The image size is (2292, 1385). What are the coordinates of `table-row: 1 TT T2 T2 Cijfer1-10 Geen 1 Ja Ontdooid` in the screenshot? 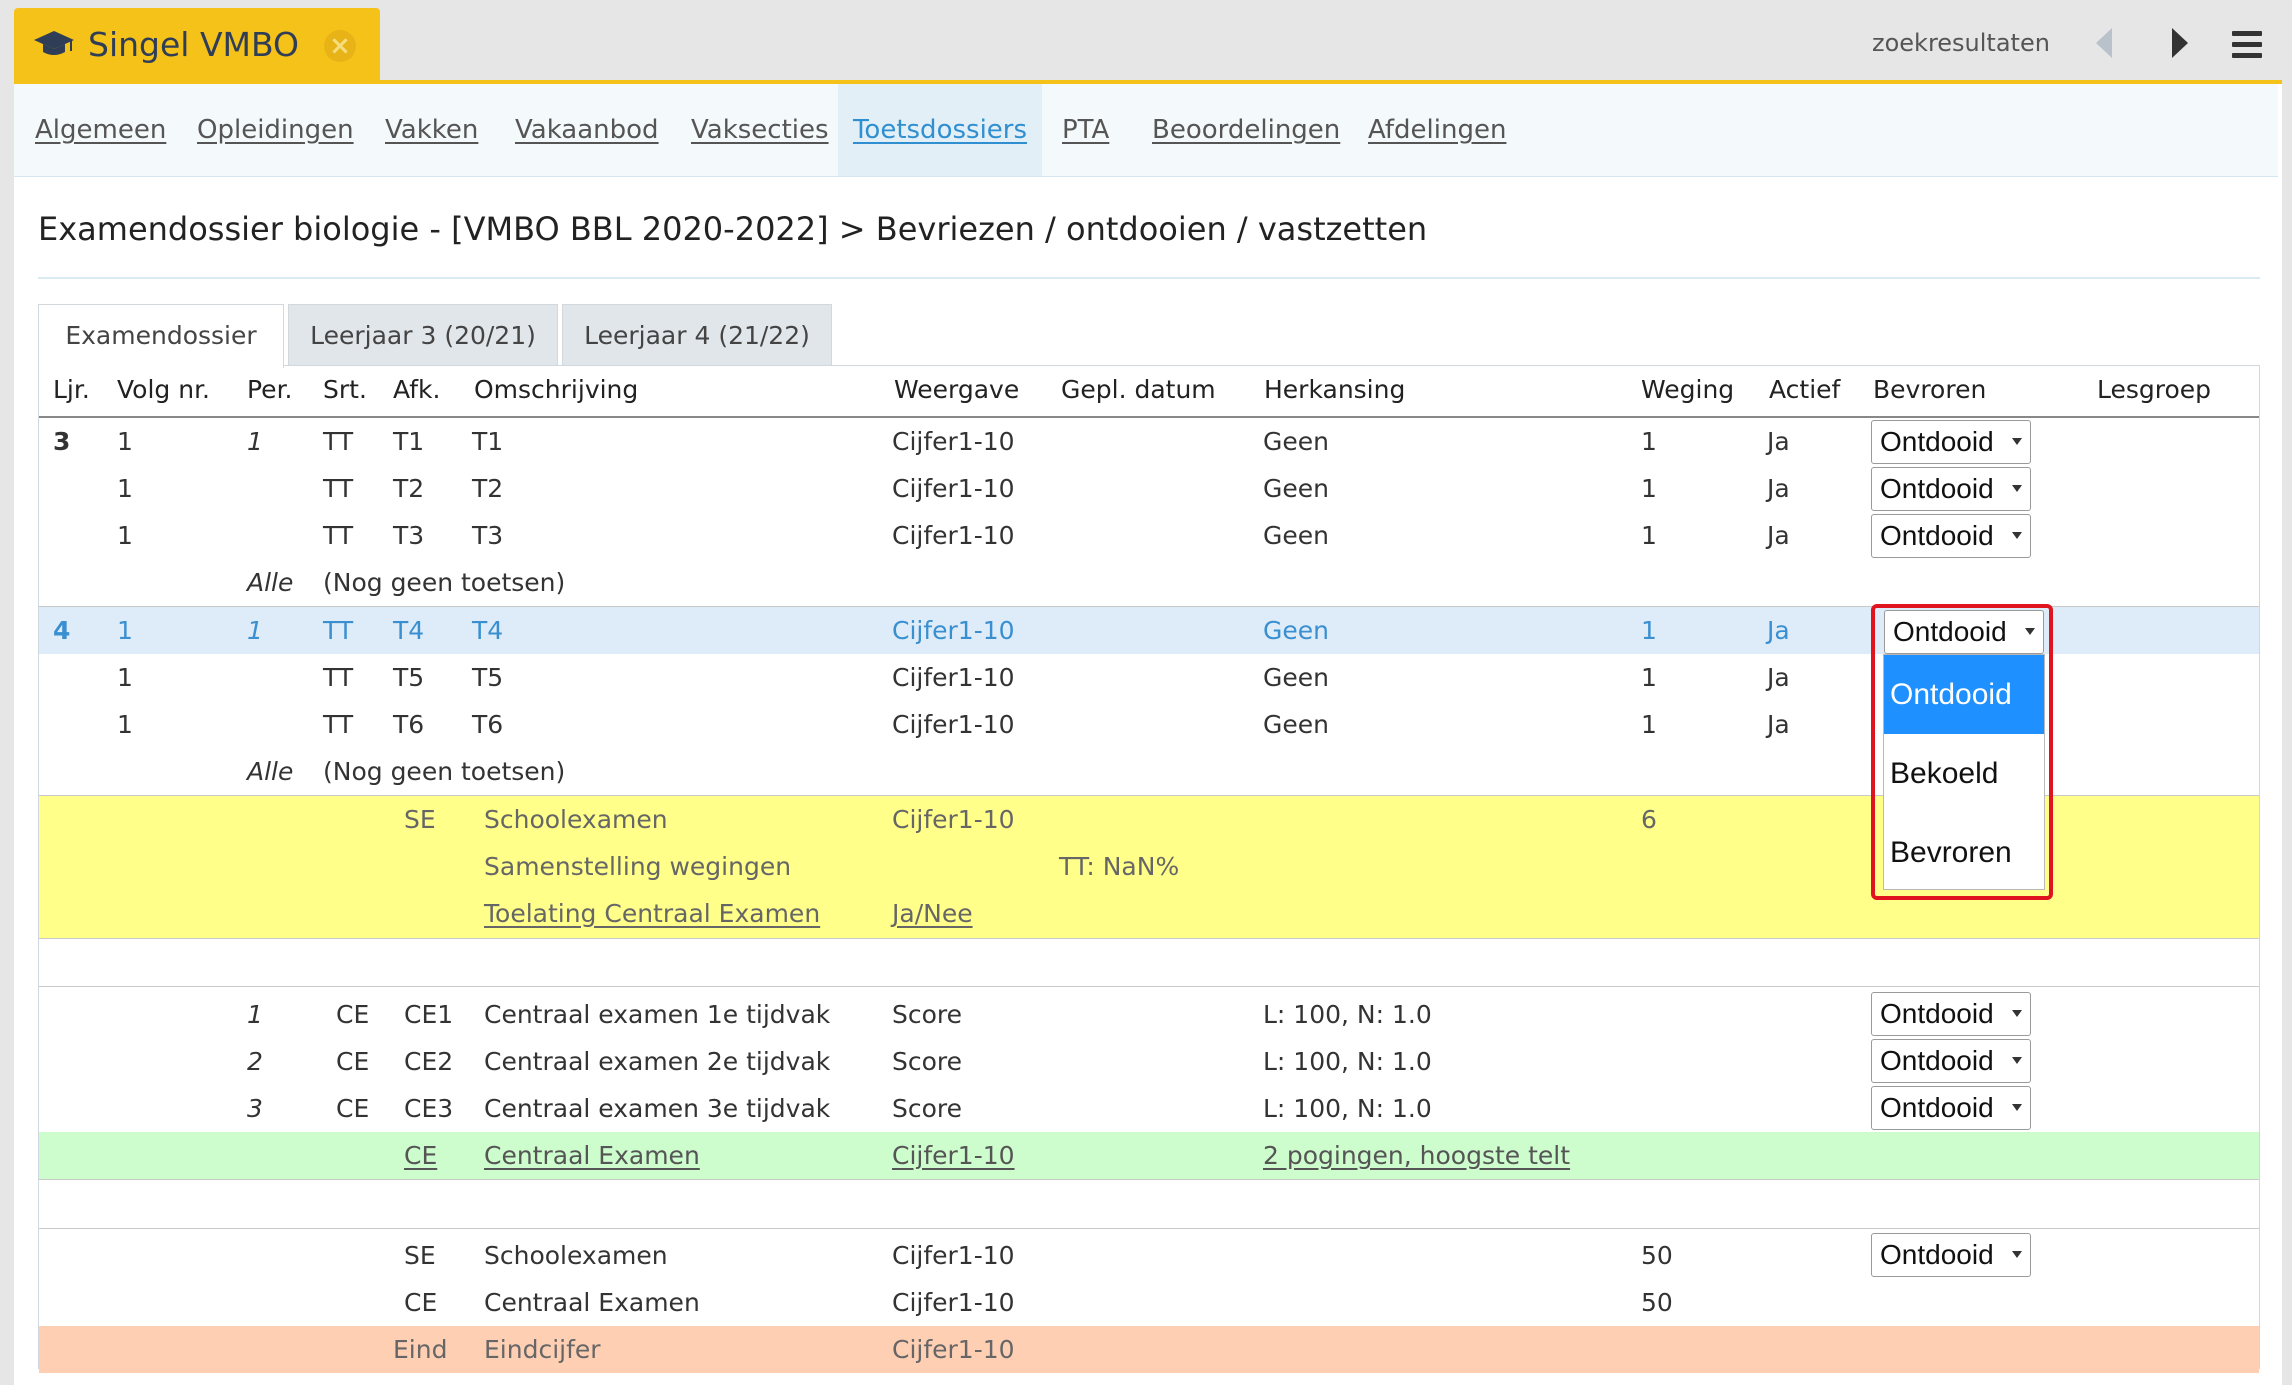 It's located at (1149, 488).